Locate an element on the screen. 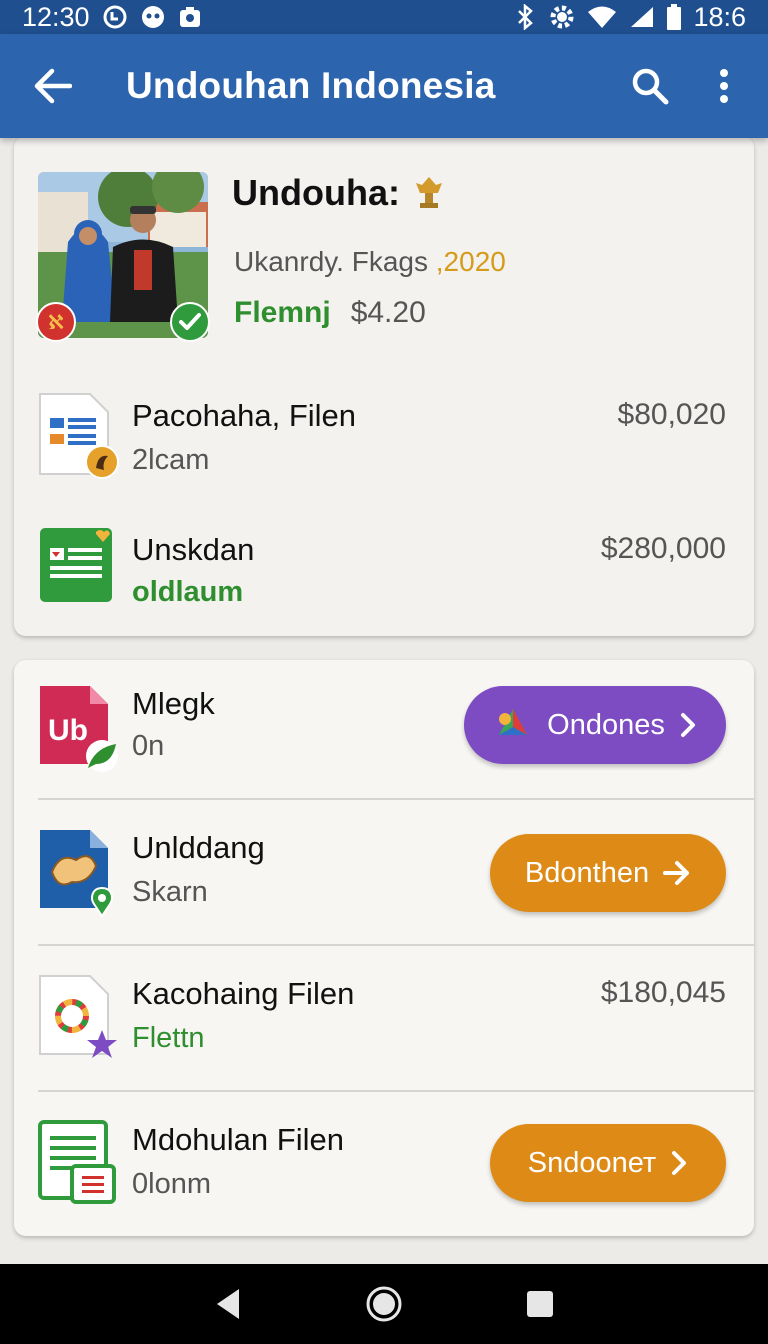 The height and width of the screenshot is (1344, 768). page-title: Undouhan Indonesia is located at coordinates (311, 85).